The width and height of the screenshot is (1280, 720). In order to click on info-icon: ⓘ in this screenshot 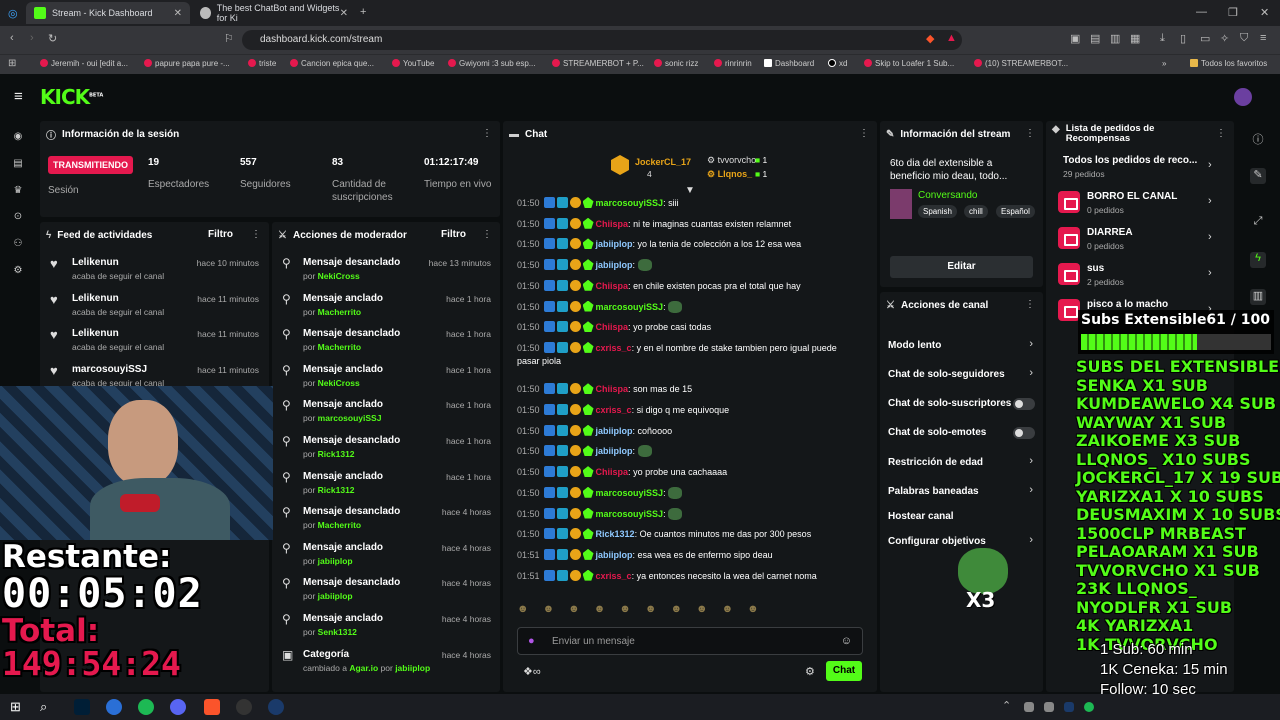, I will do `click(1258, 139)`.